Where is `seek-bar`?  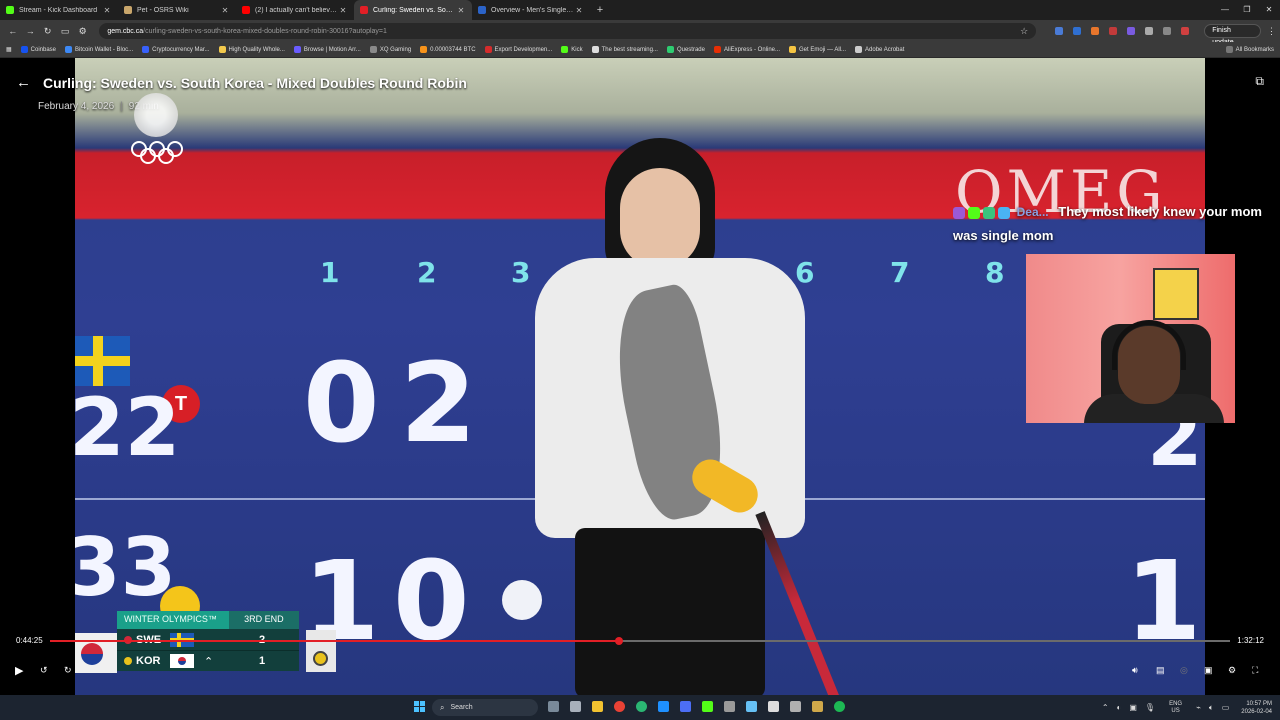 seek-bar is located at coordinates (640, 641).